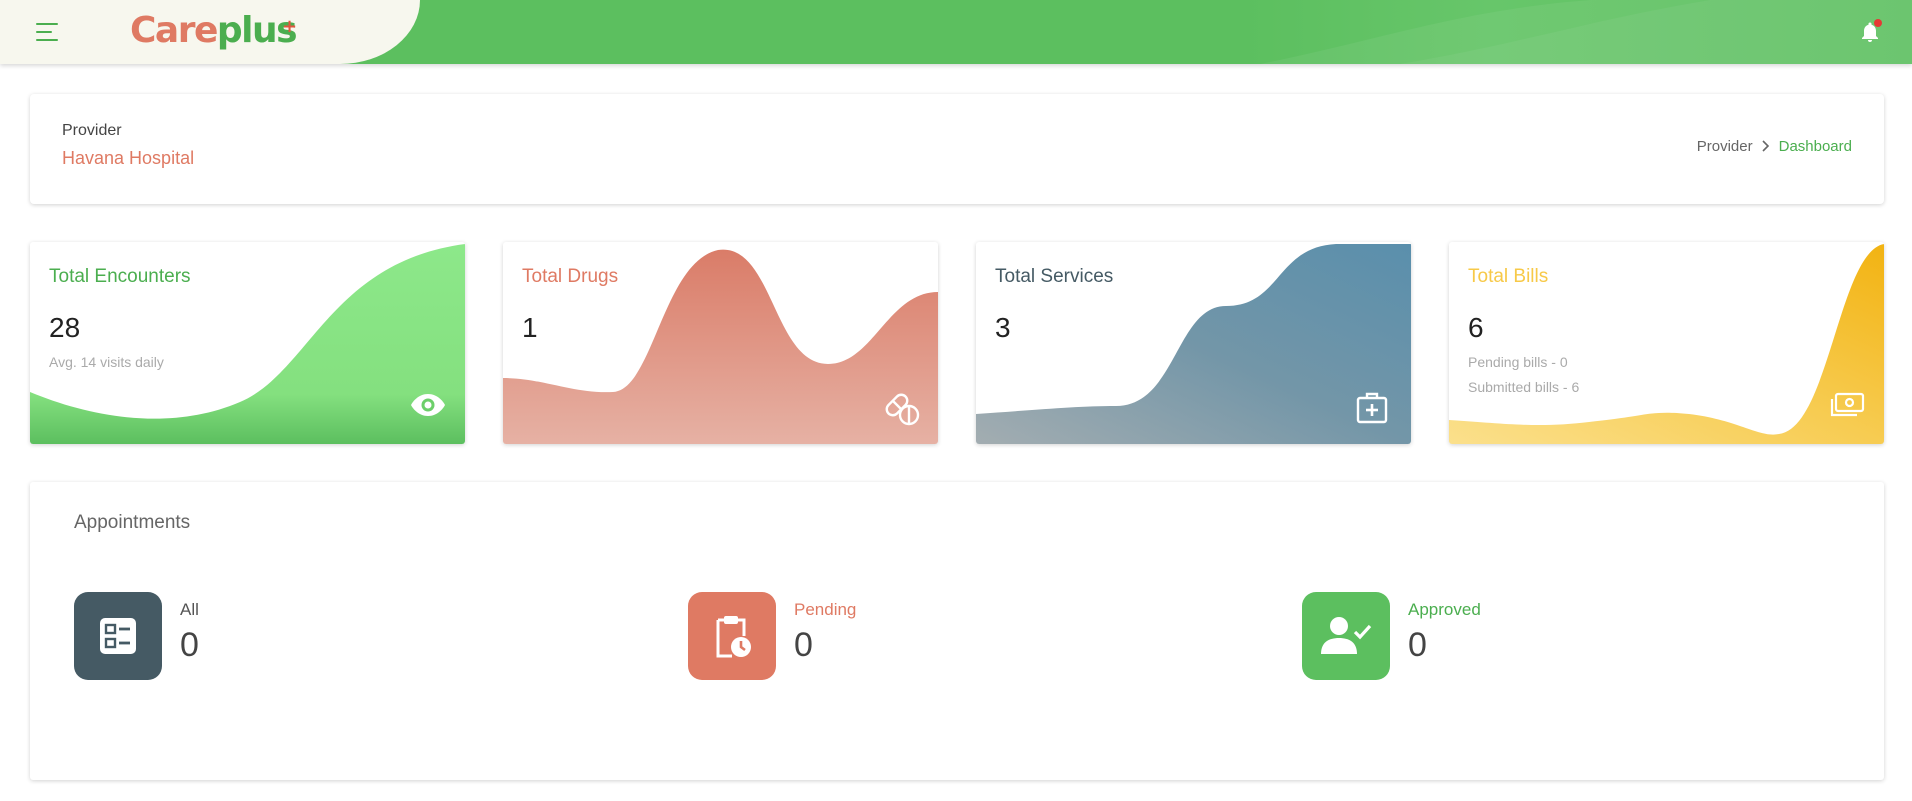 The height and width of the screenshot is (801, 1912). I want to click on clipboard-clock-icon, so click(732, 636).